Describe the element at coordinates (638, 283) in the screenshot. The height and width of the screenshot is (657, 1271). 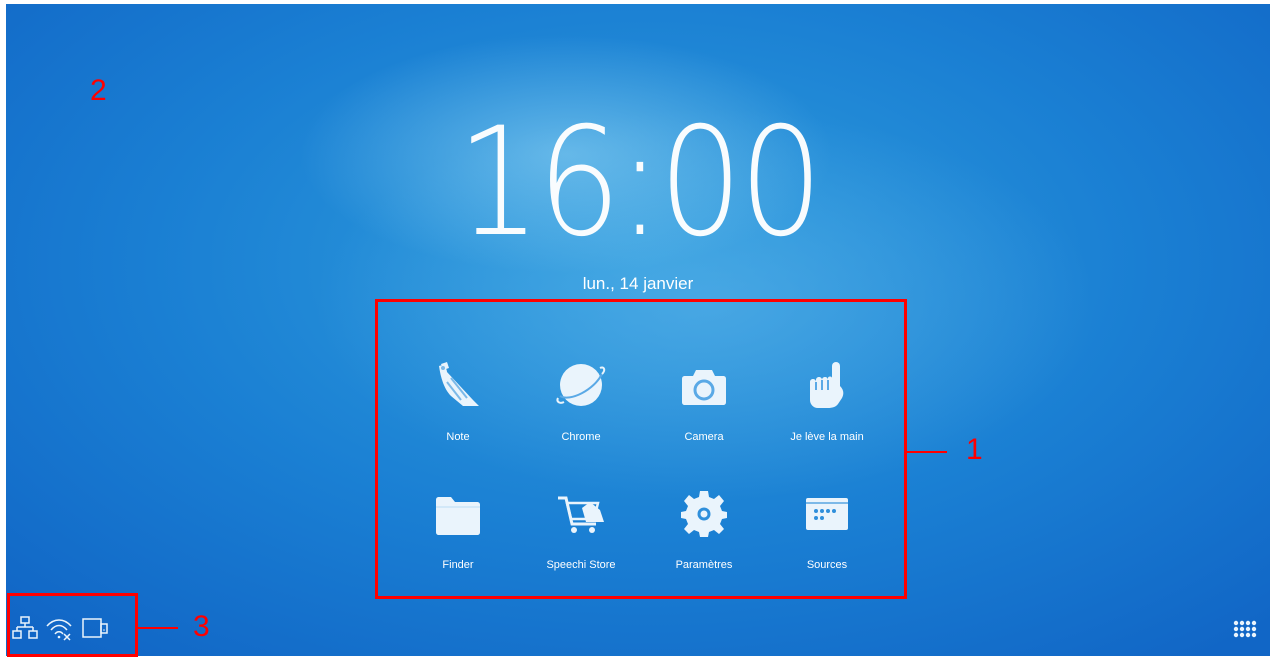
I see `clock-date: lun., 14 janvier` at that location.